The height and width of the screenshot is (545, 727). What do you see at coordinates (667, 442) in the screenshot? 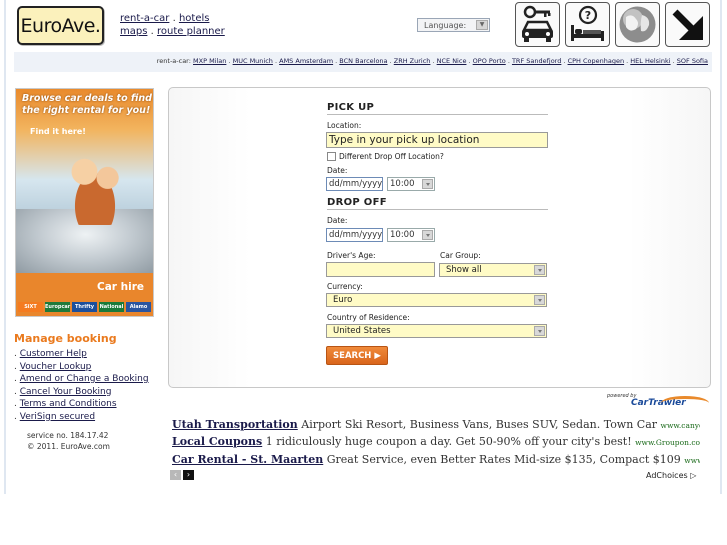
I see `text-ad-url: www.Groupon.com` at bounding box center [667, 442].